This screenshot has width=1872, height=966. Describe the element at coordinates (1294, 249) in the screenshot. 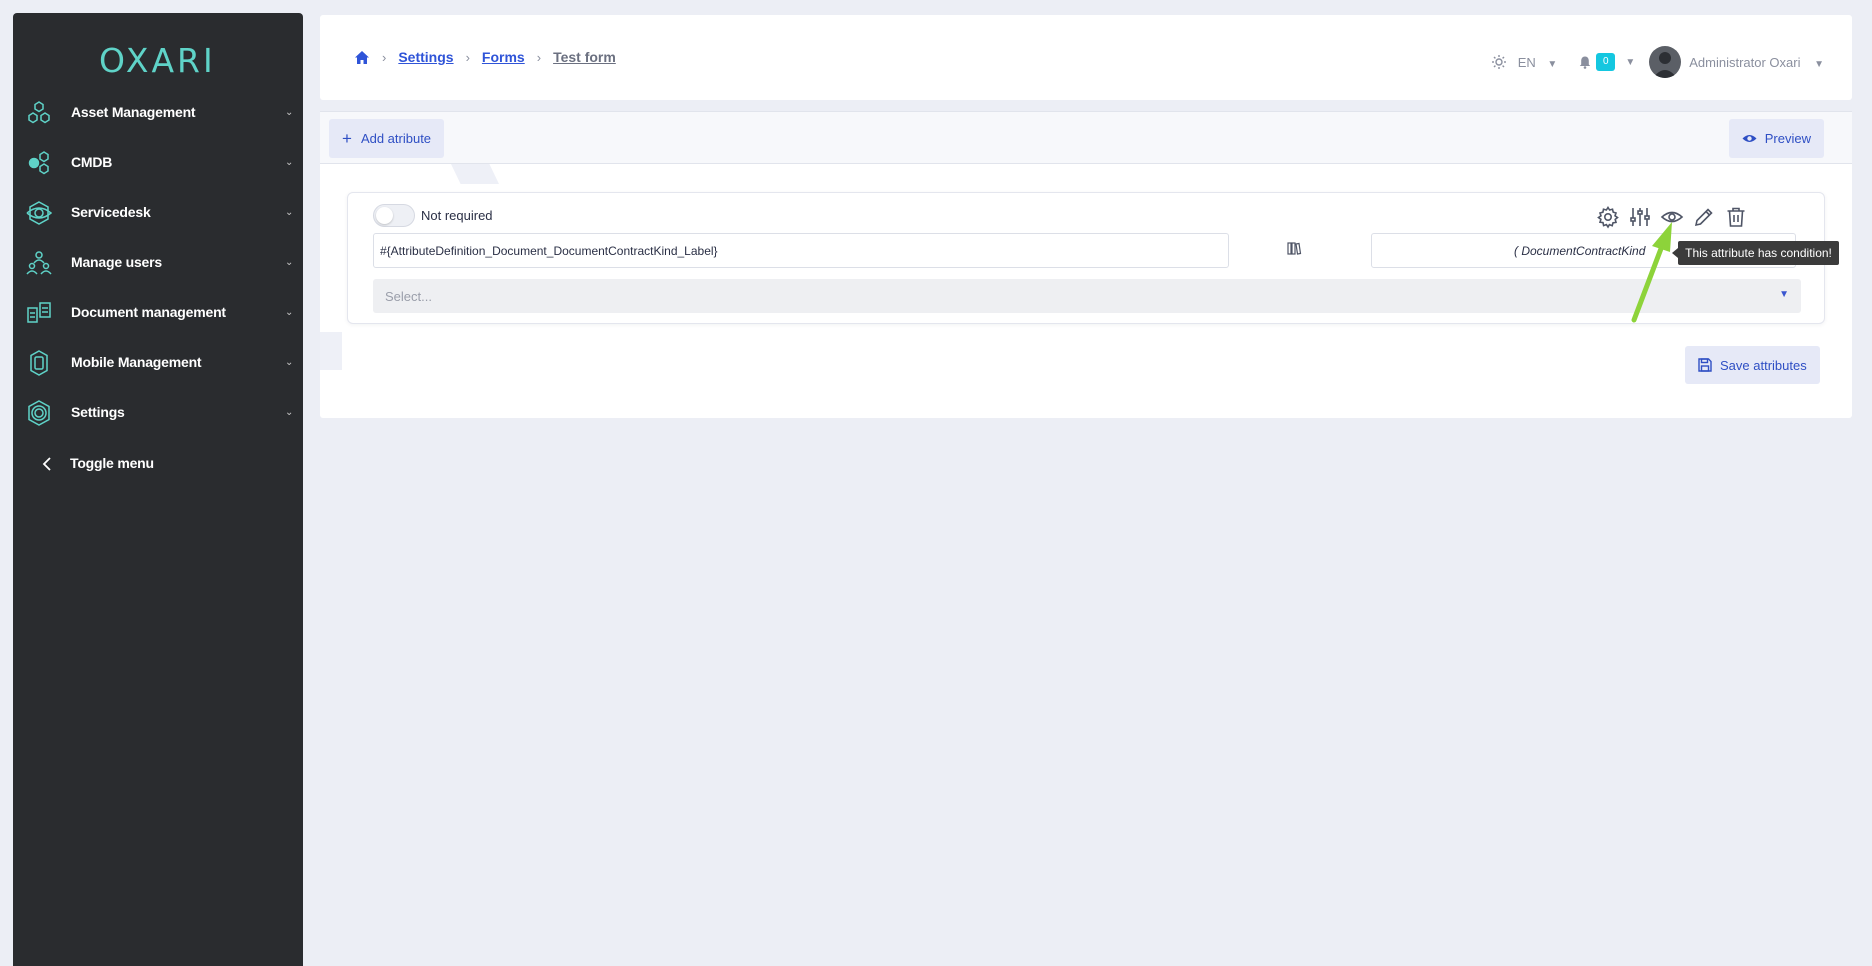

I see `translate-books-icon` at that location.